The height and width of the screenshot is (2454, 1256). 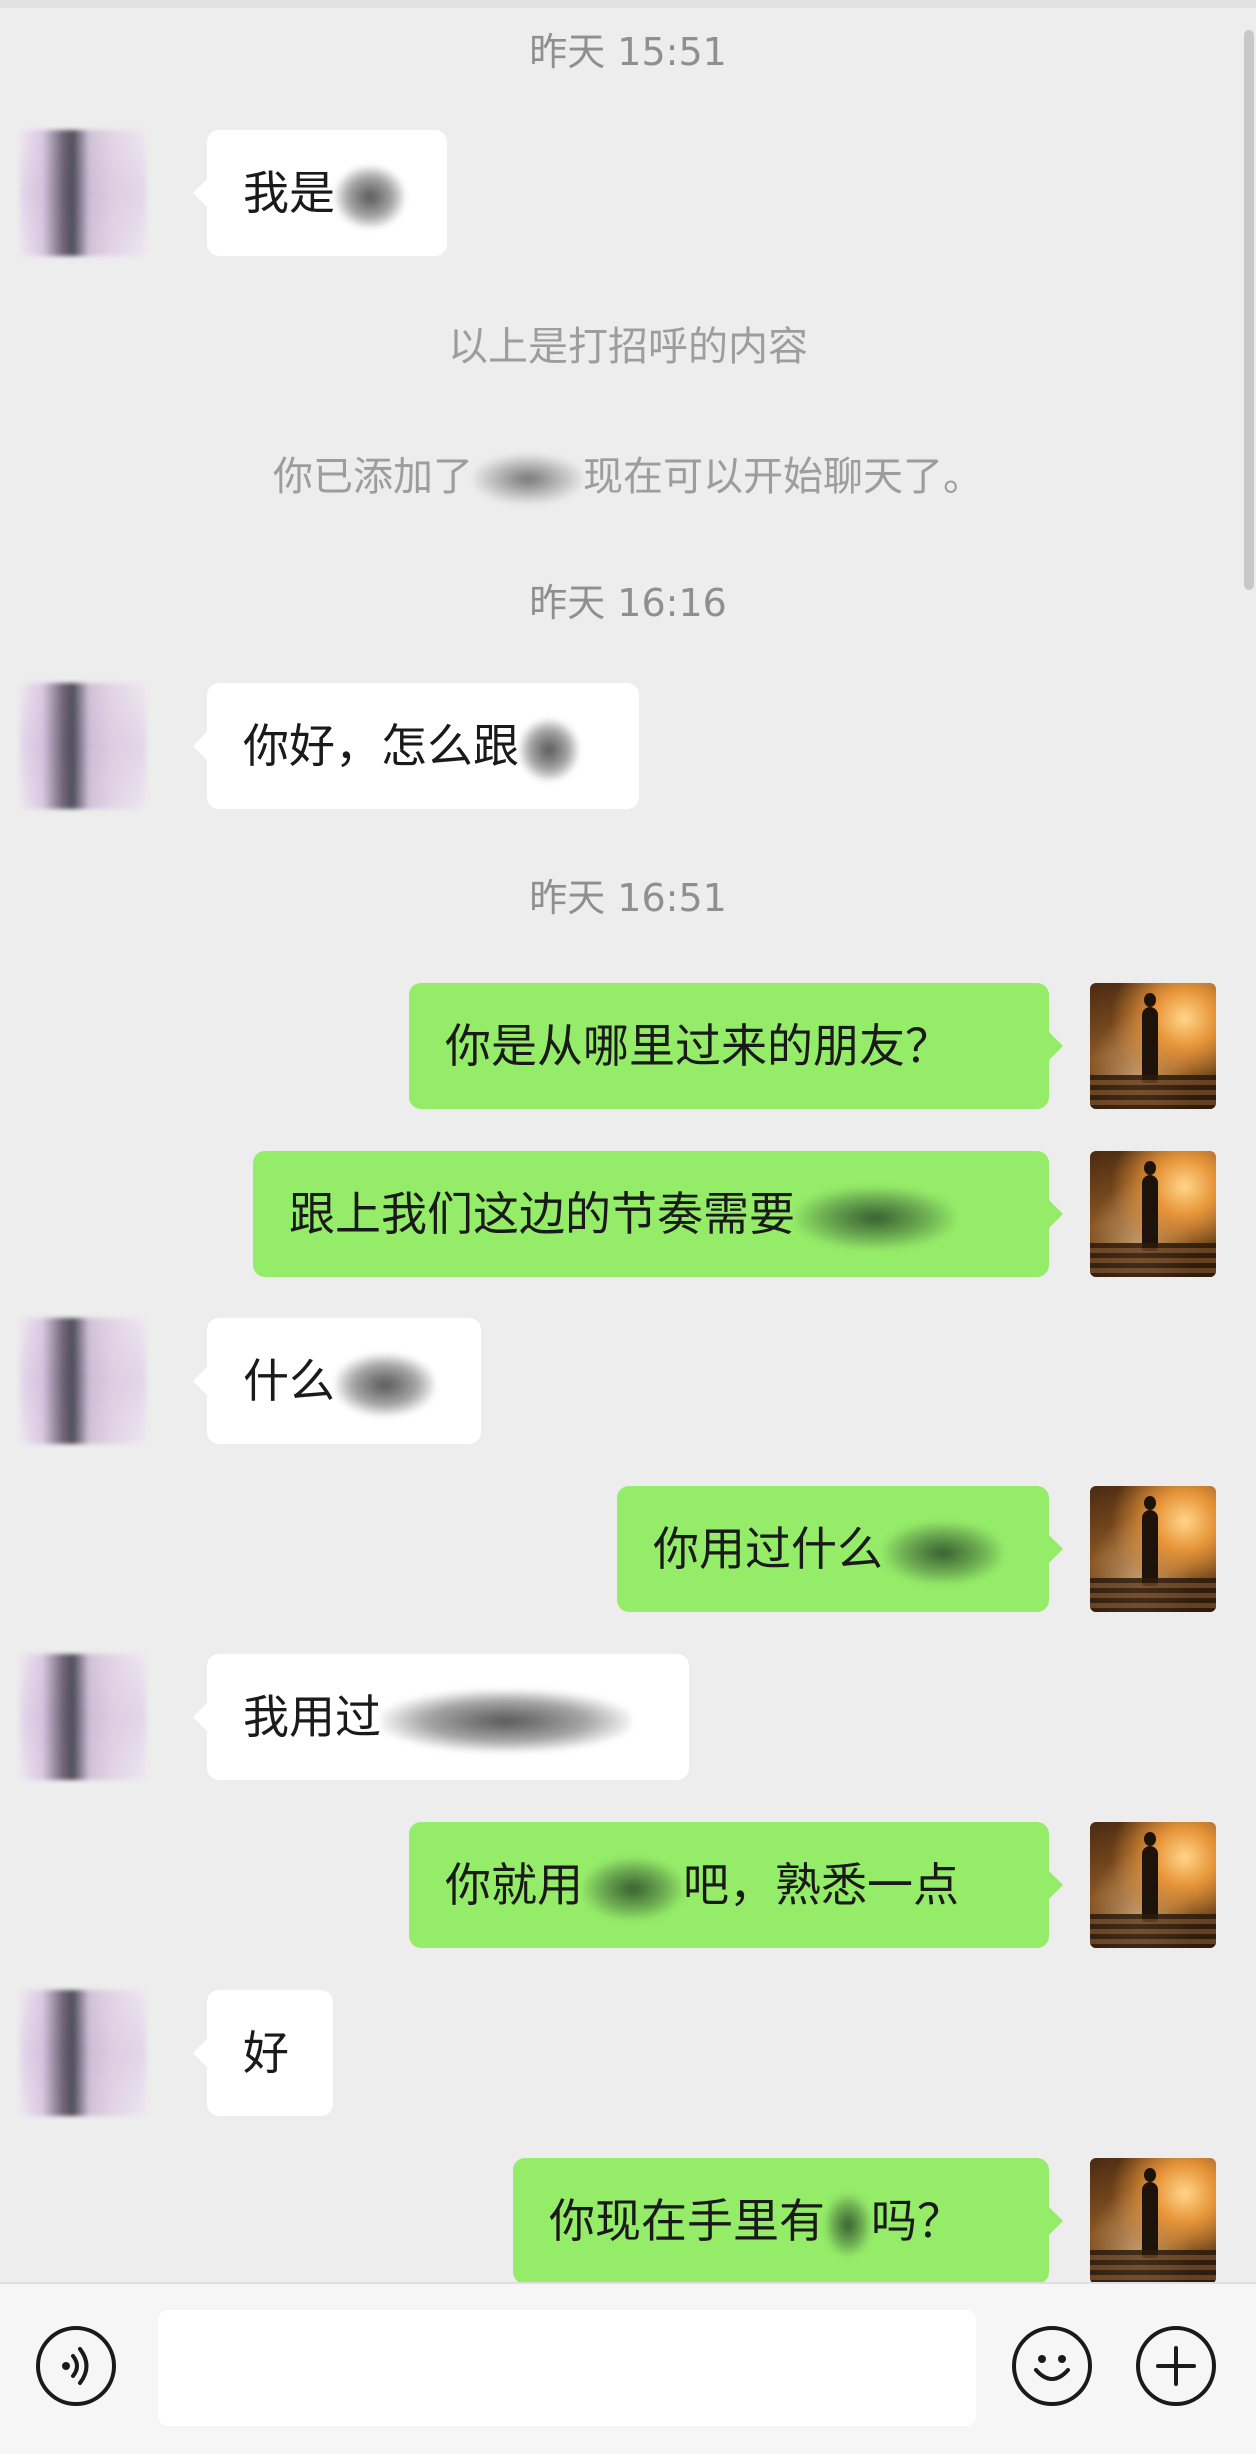 I want to click on message-bubble-outgoing: 你用过什么, so click(x=840, y=1549).